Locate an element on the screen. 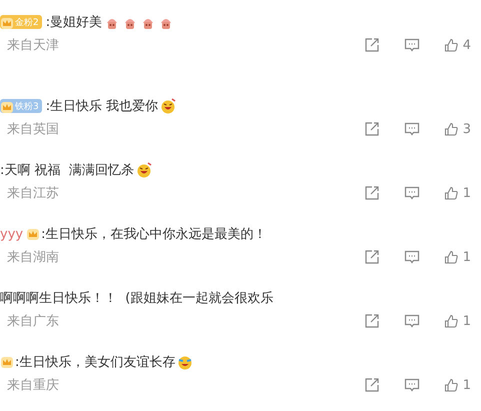 This screenshot has width=481, height=411. comment-text: :曼姐好美 is located at coordinates (74, 22).